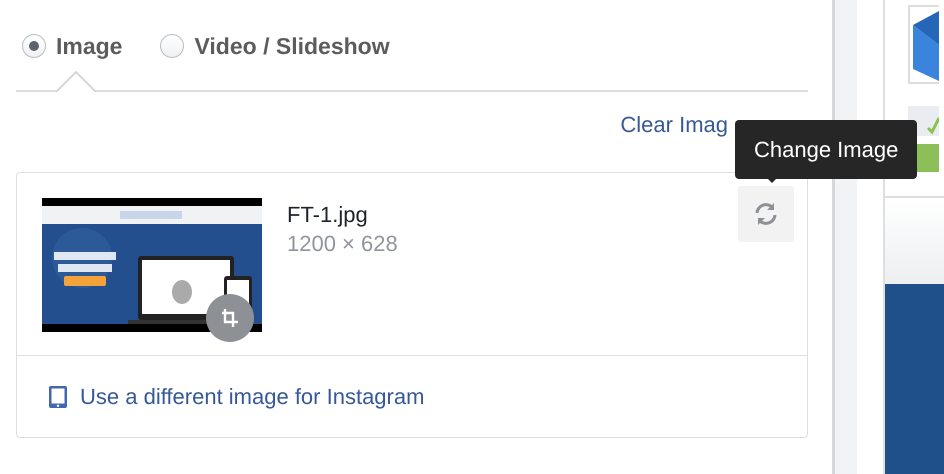 The height and width of the screenshot is (474, 944). Describe the element at coordinates (674, 140) in the screenshot. I see `clear-image-link: Clear Imag` at that location.